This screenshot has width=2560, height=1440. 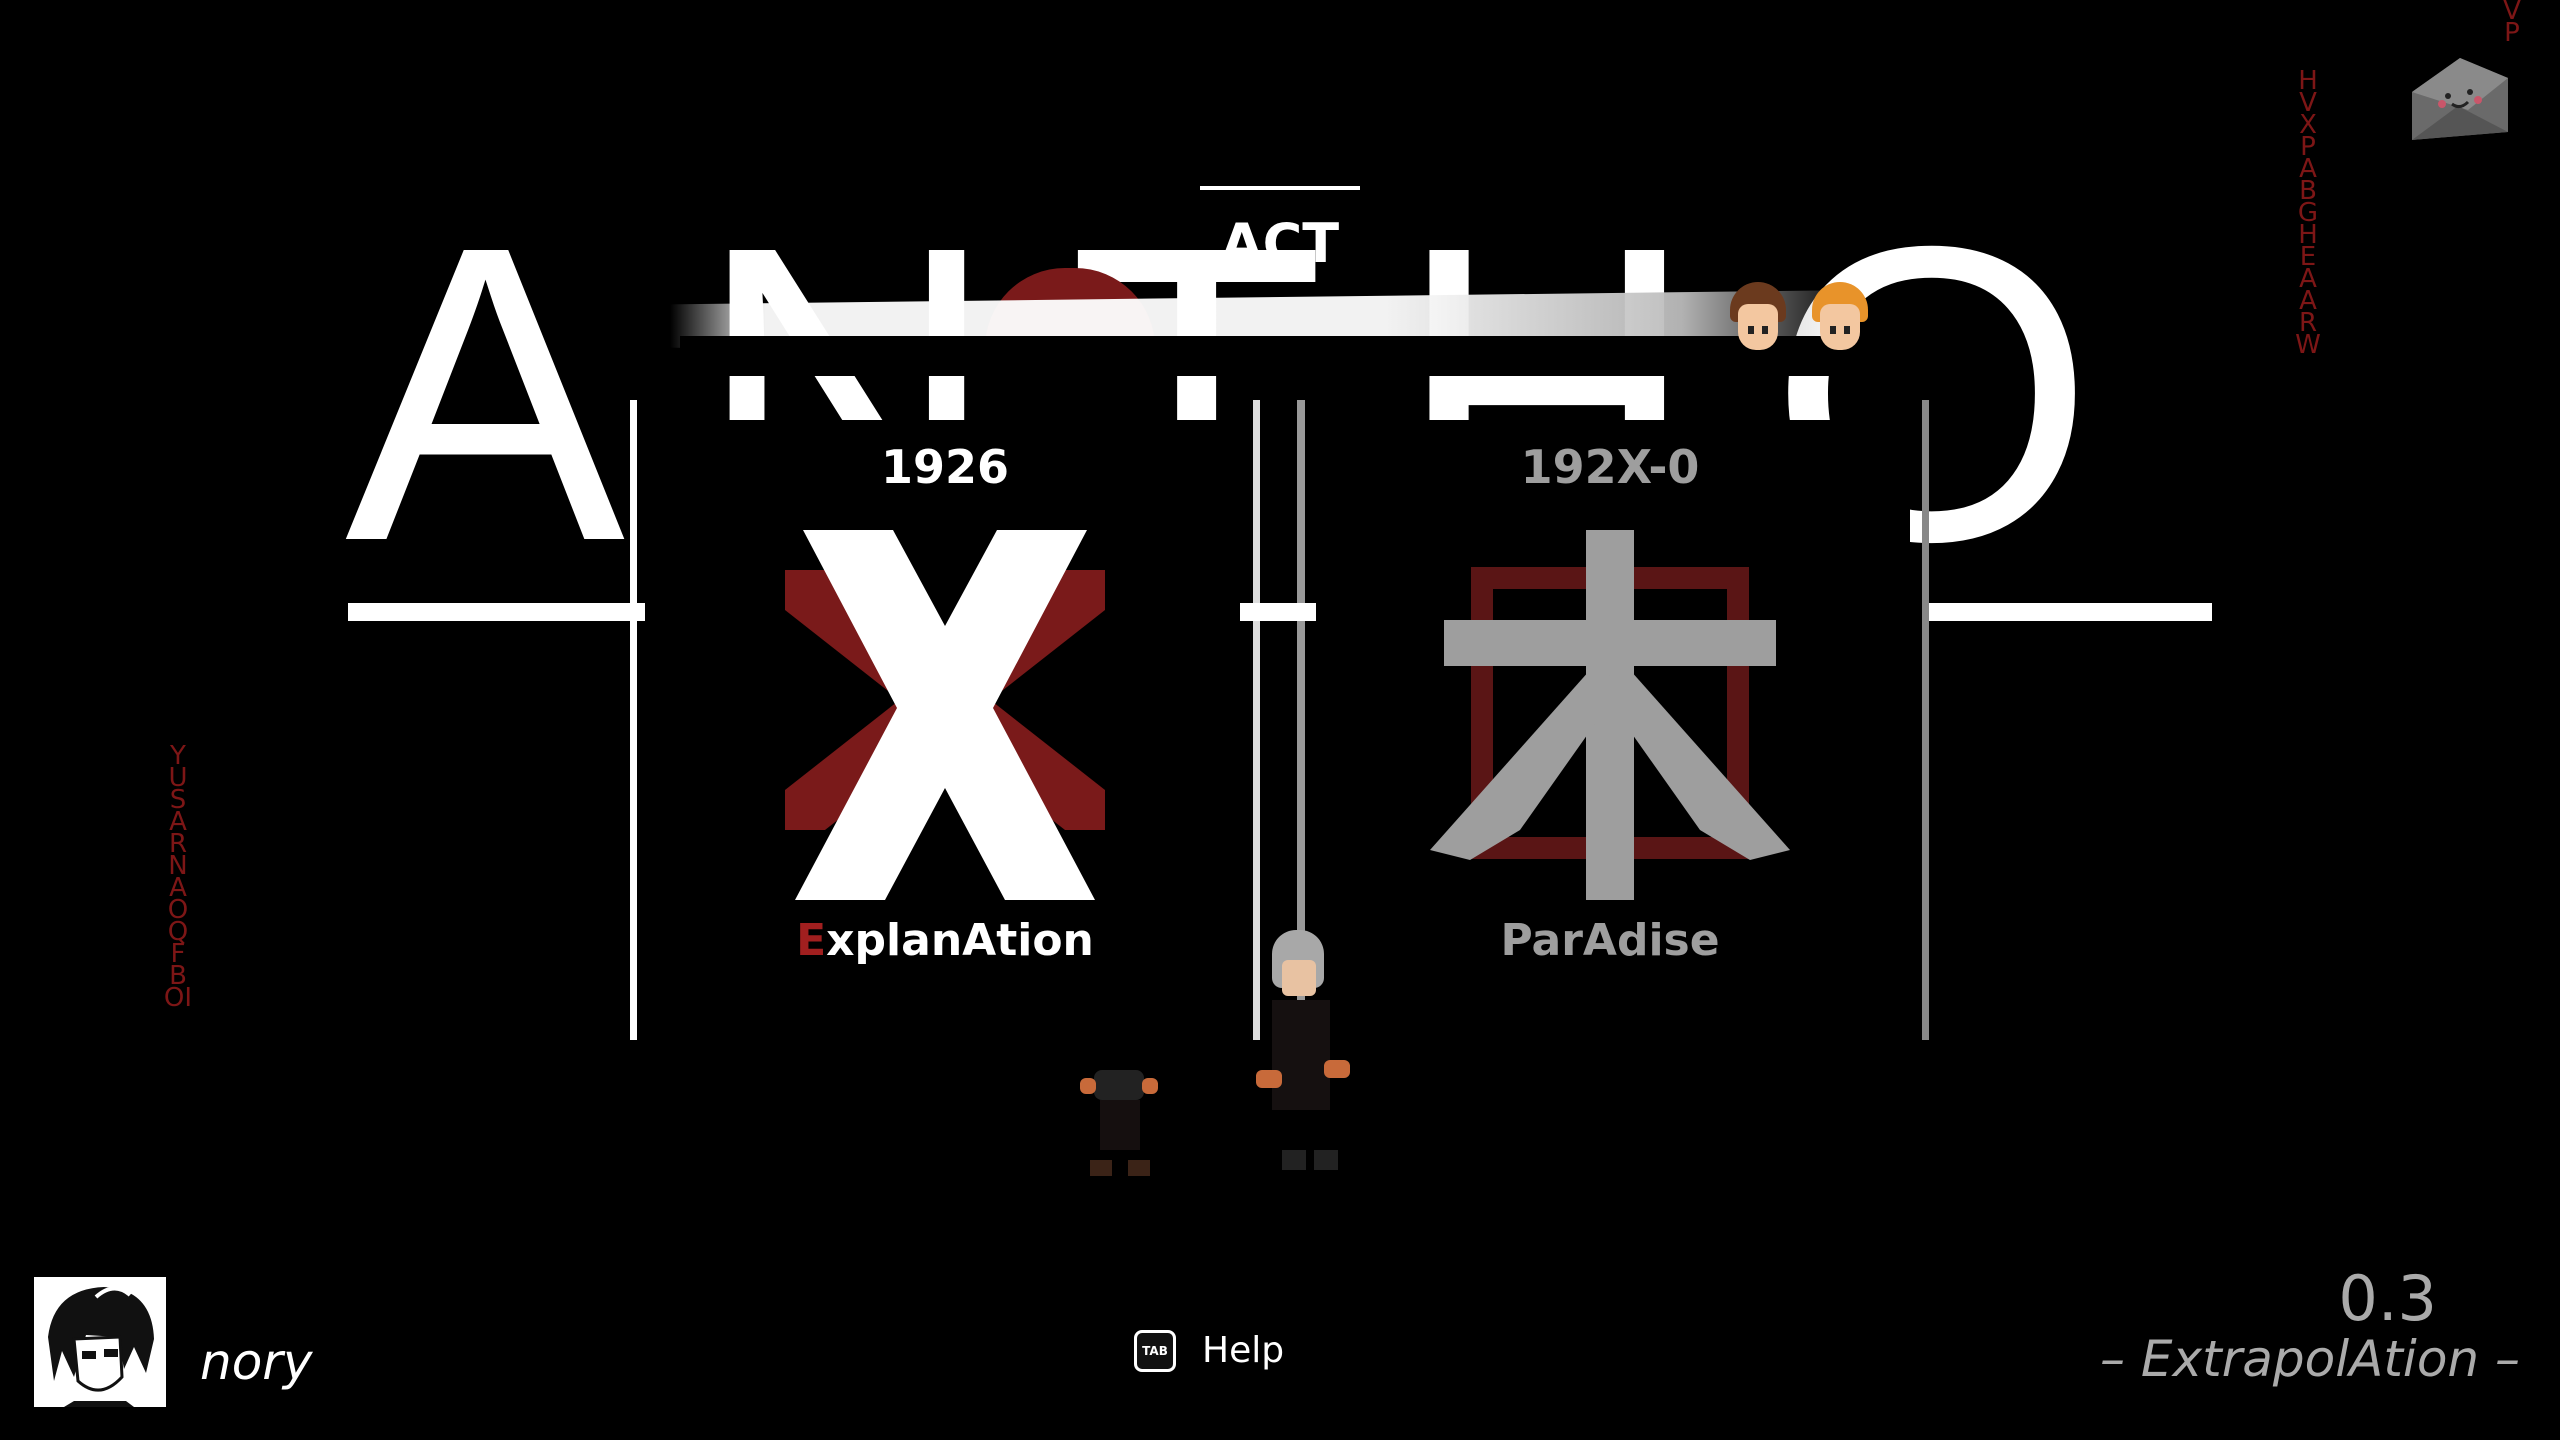 I want to click on grey-haired-character-sprite-icon, so click(x=1307, y=1060).